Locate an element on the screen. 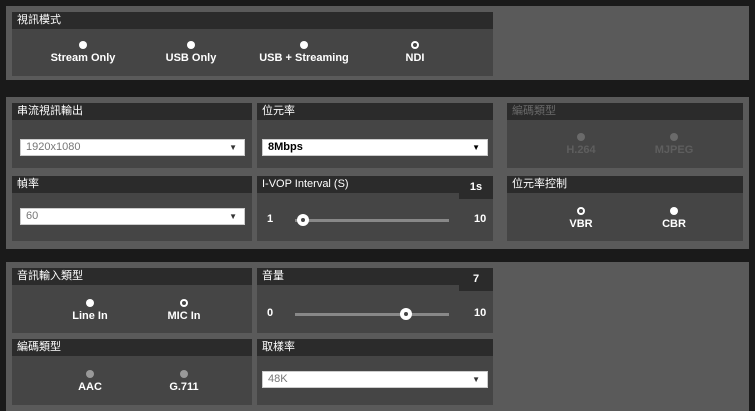  encoding-type-panel: 編碼類型 H.264 MJPEG is located at coordinates (625, 135).